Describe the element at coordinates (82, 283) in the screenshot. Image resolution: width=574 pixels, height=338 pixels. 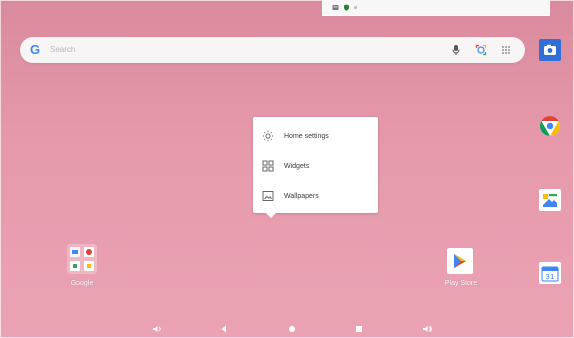
I see `google-folder-label: Google` at that location.